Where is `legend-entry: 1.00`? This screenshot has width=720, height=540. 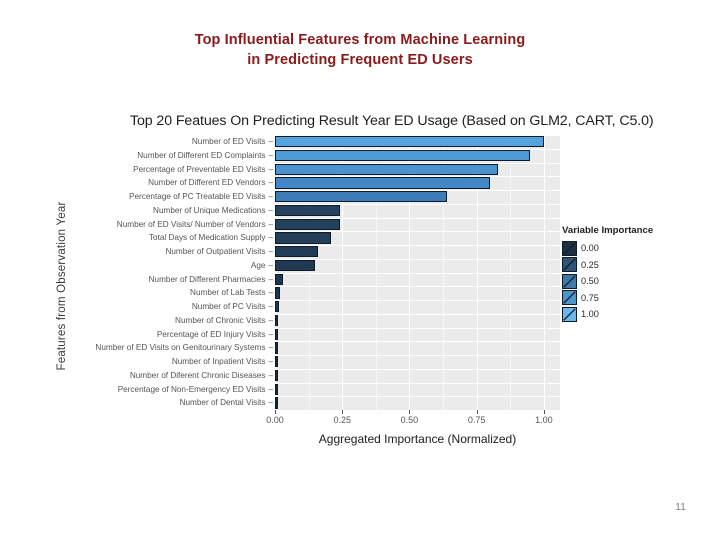 legend-entry: 1.00 is located at coordinates (622, 314).